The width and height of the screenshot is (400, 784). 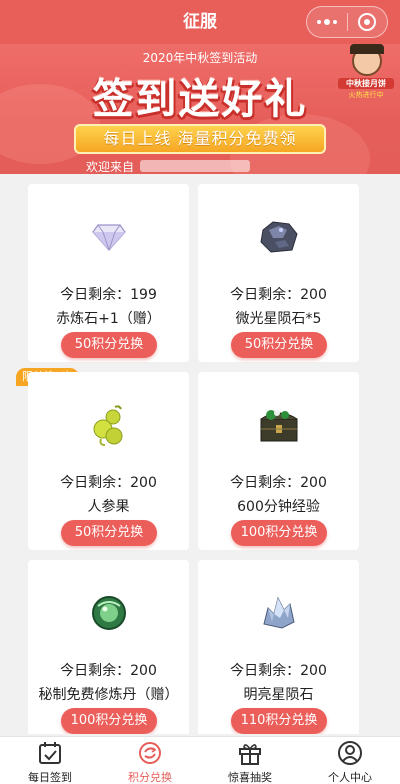 What do you see at coordinates (150, 777) in the screenshot?
I see `tab-label: 积分兑换` at bounding box center [150, 777].